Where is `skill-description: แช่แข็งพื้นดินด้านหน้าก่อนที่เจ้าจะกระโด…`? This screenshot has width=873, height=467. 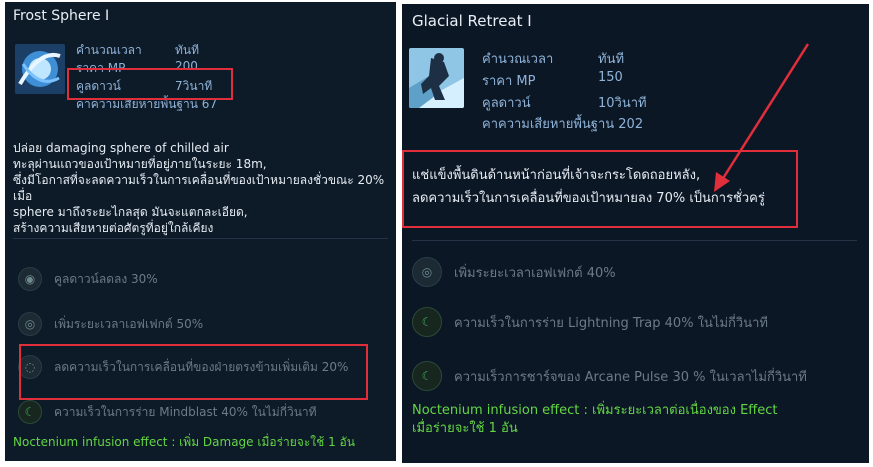 skill-description: แช่แข็งพื้นดินด้านหน้าก่อนที่เจ้าจะกระโด… is located at coordinates (602, 187).